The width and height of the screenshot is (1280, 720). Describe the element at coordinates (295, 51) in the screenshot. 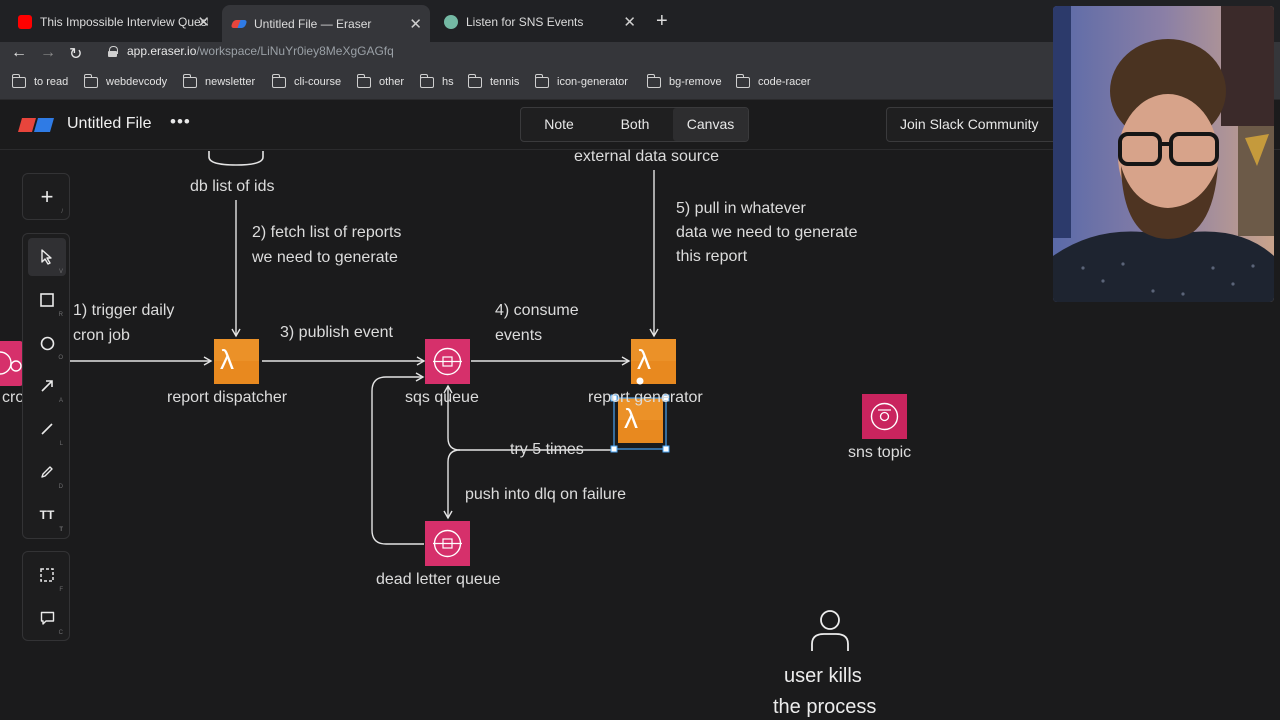

I see `url-path: /workspace/LiNuYr0iey8MeXgGAGfq` at that location.